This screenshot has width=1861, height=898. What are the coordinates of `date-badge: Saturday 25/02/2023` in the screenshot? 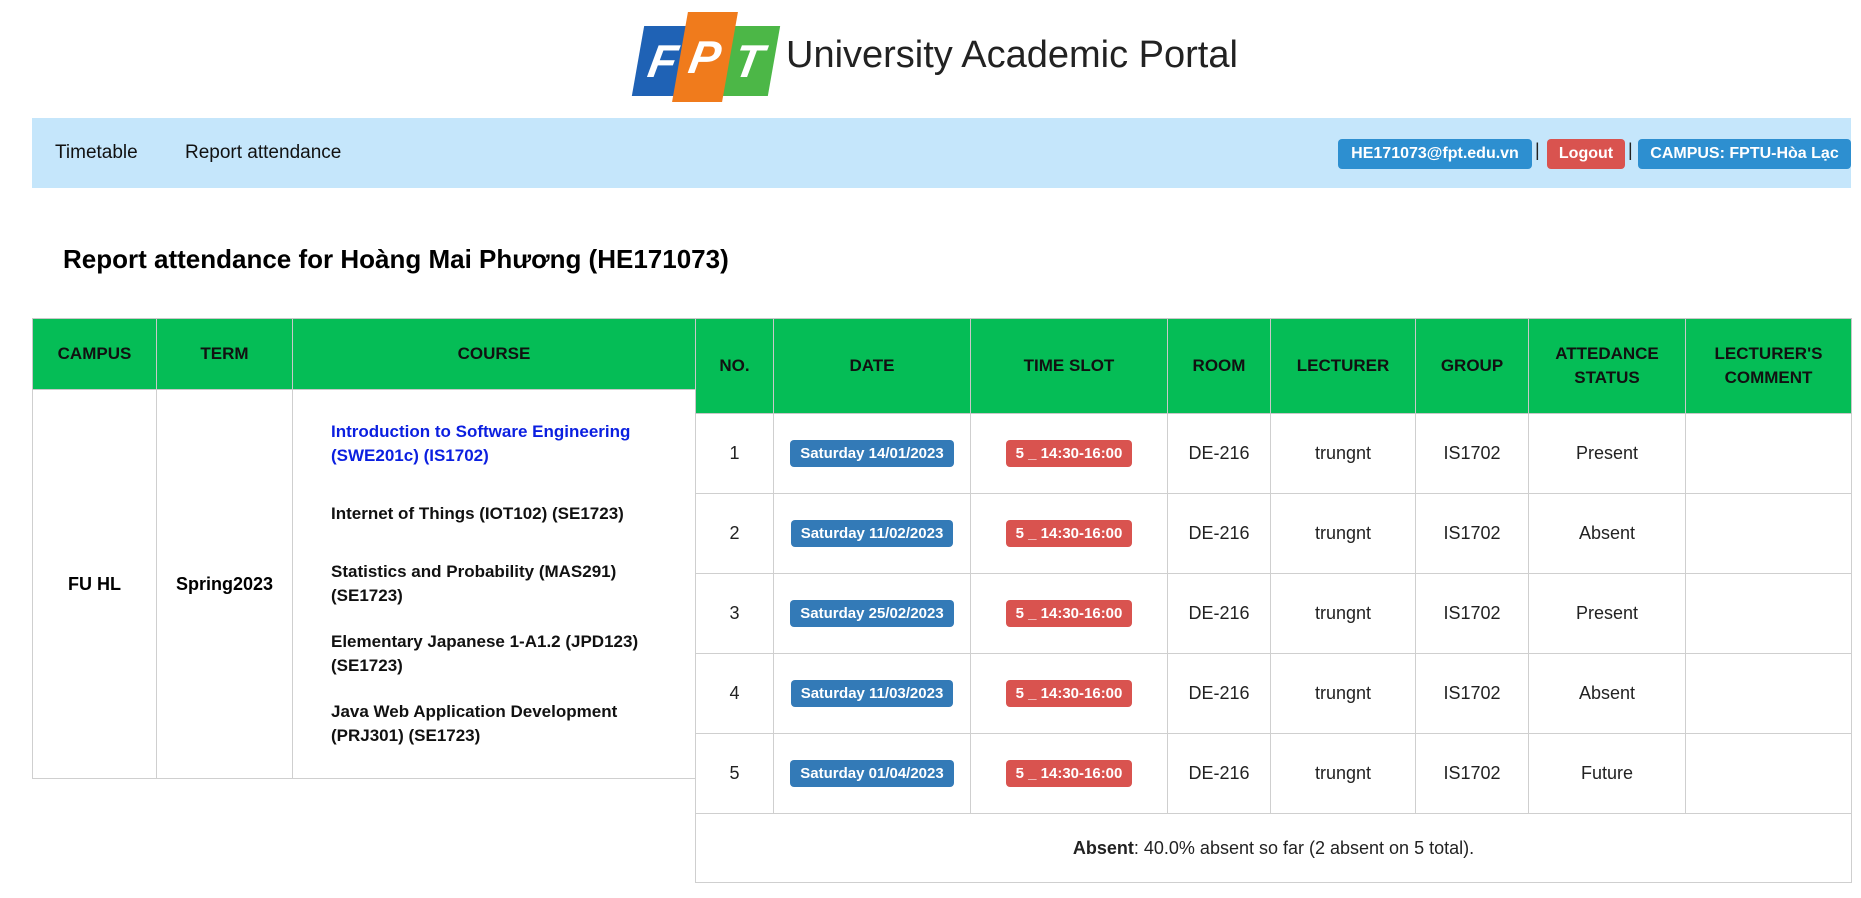 It's located at (872, 613).